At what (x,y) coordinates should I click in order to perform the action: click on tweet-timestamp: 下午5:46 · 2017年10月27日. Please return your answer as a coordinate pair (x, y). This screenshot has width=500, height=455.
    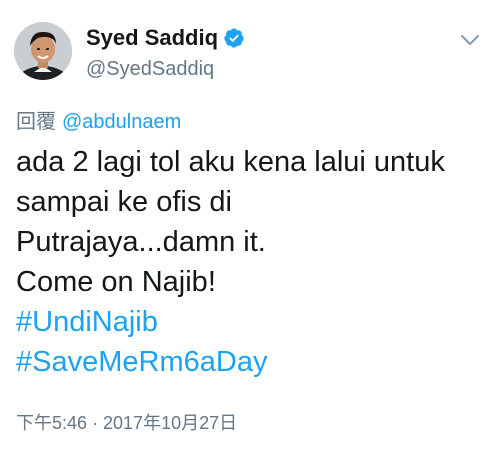
    Looking at the image, I should click on (126, 423).